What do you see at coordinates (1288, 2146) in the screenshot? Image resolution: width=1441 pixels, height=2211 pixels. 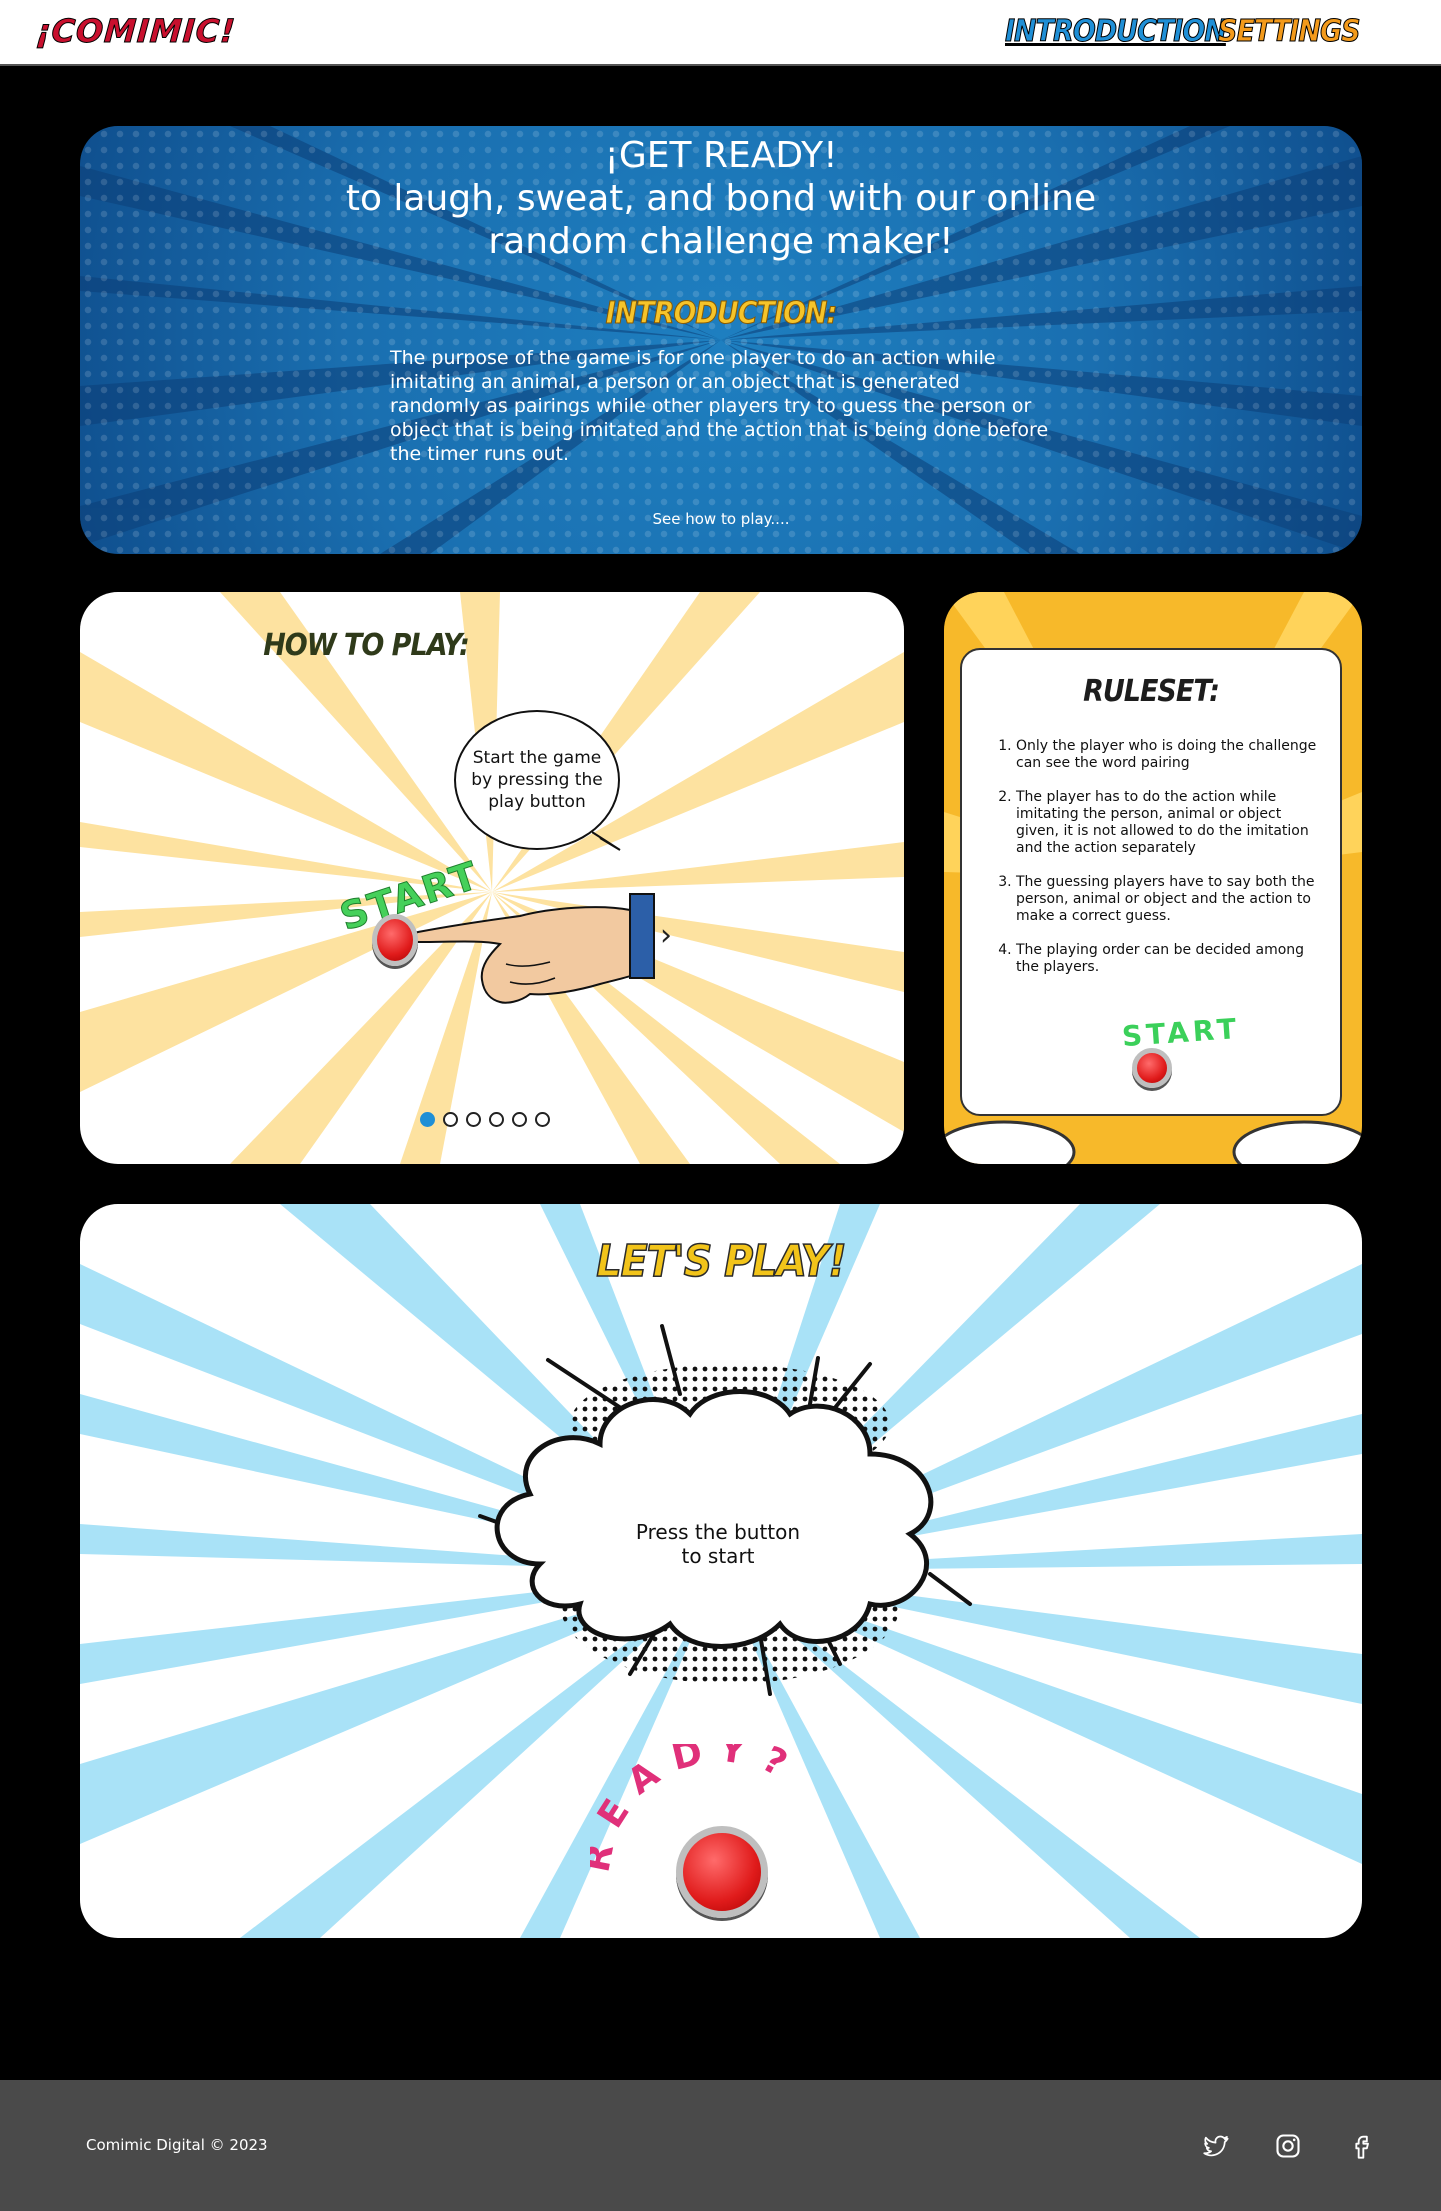 I see `instagram-icon` at bounding box center [1288, 2146].